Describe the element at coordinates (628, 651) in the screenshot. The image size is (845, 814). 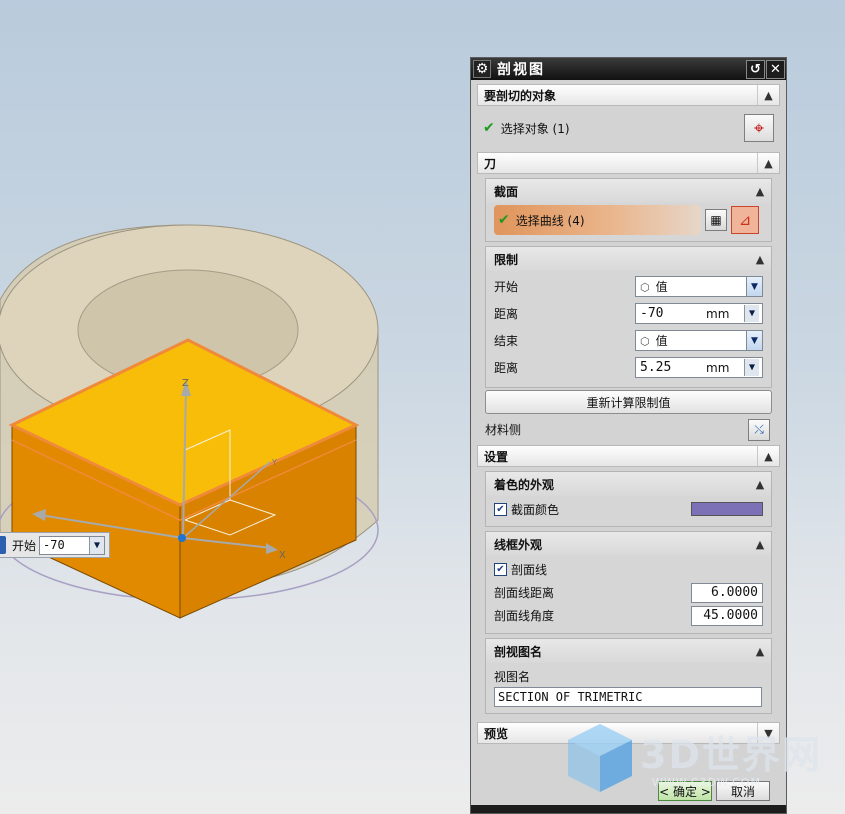
I see `subgroup-header-view-name: 剖视图名 ▲` at that location.